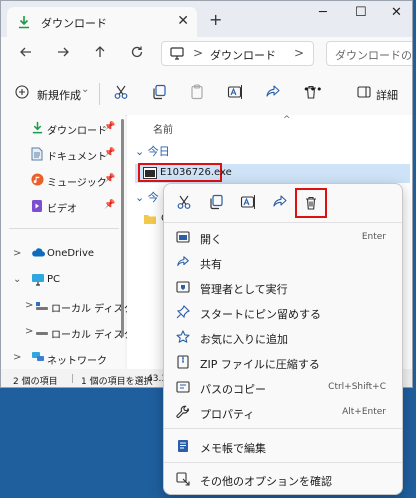  Describe the element at coordinates (283, 387) in the screenshot. I see `menu-item-copy-path: パスのコピー Ctrl+Shift+C` at that location.